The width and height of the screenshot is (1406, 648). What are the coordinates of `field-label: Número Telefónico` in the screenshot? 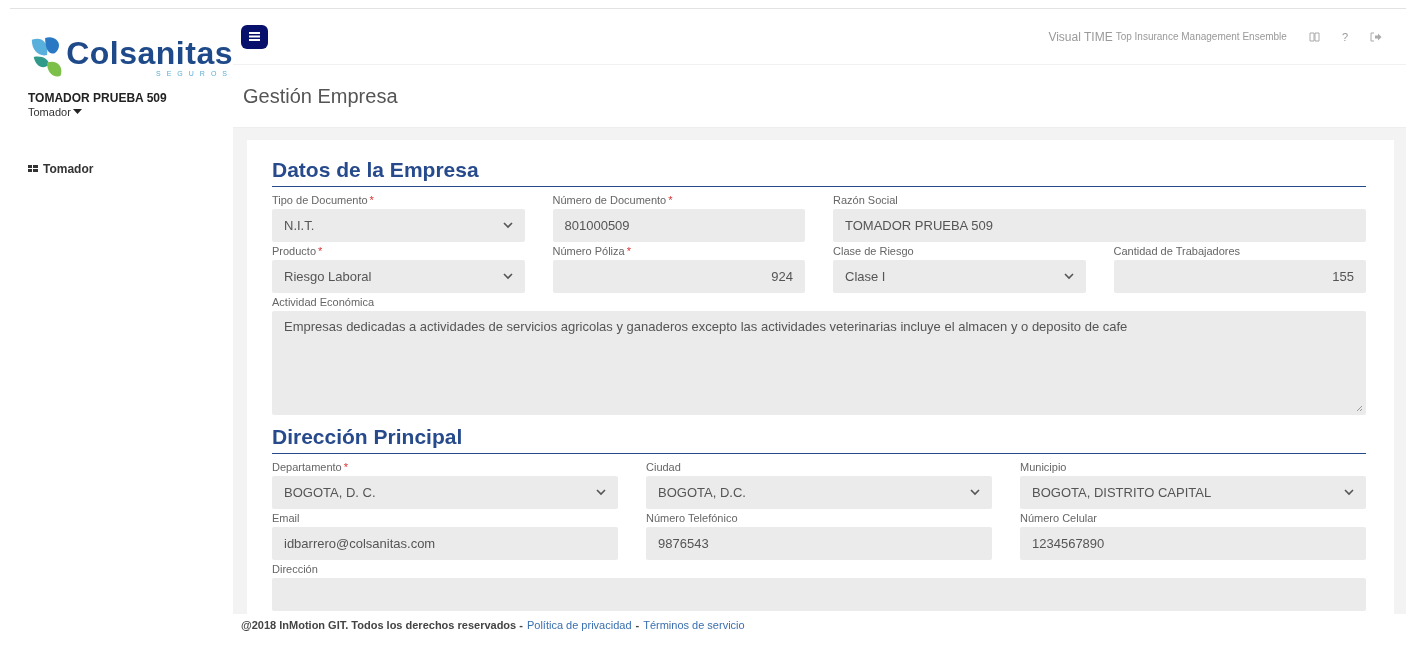 It's located at (692, 518).